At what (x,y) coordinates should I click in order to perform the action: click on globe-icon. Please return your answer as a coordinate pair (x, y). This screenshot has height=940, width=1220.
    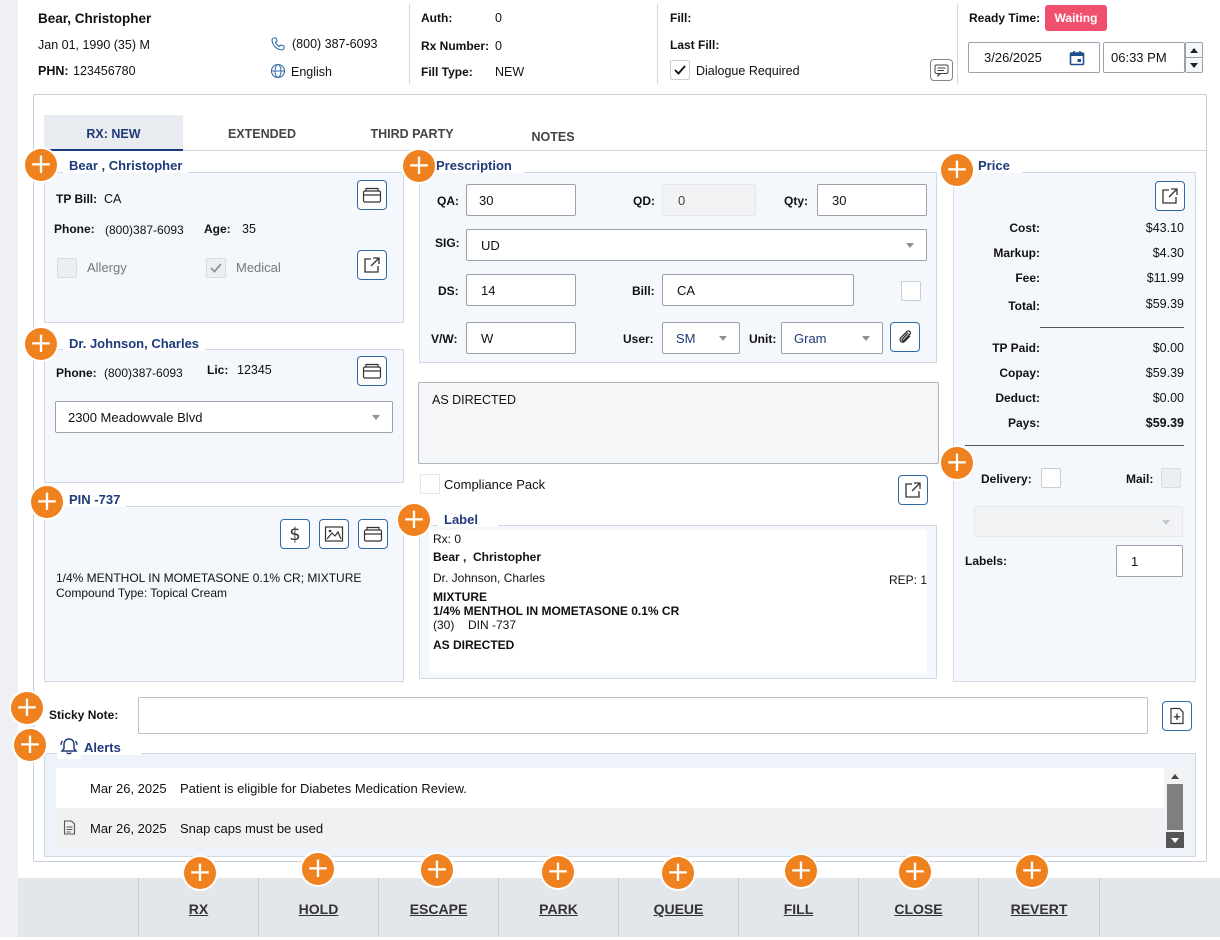
    Looking at the image, I should click on (278, 72).